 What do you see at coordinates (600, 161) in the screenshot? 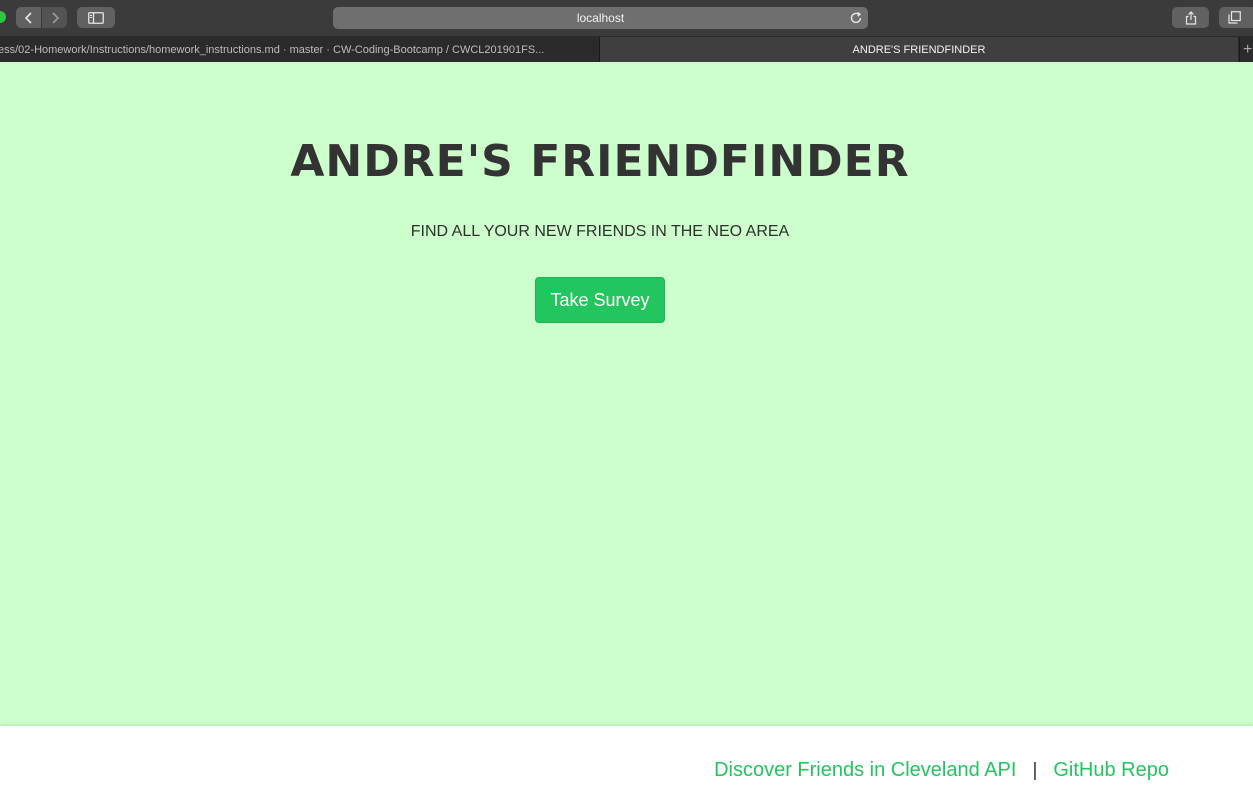
I see `page-title: ANDRE'S FRIENDFINDER` at bounding box center [600, 161].